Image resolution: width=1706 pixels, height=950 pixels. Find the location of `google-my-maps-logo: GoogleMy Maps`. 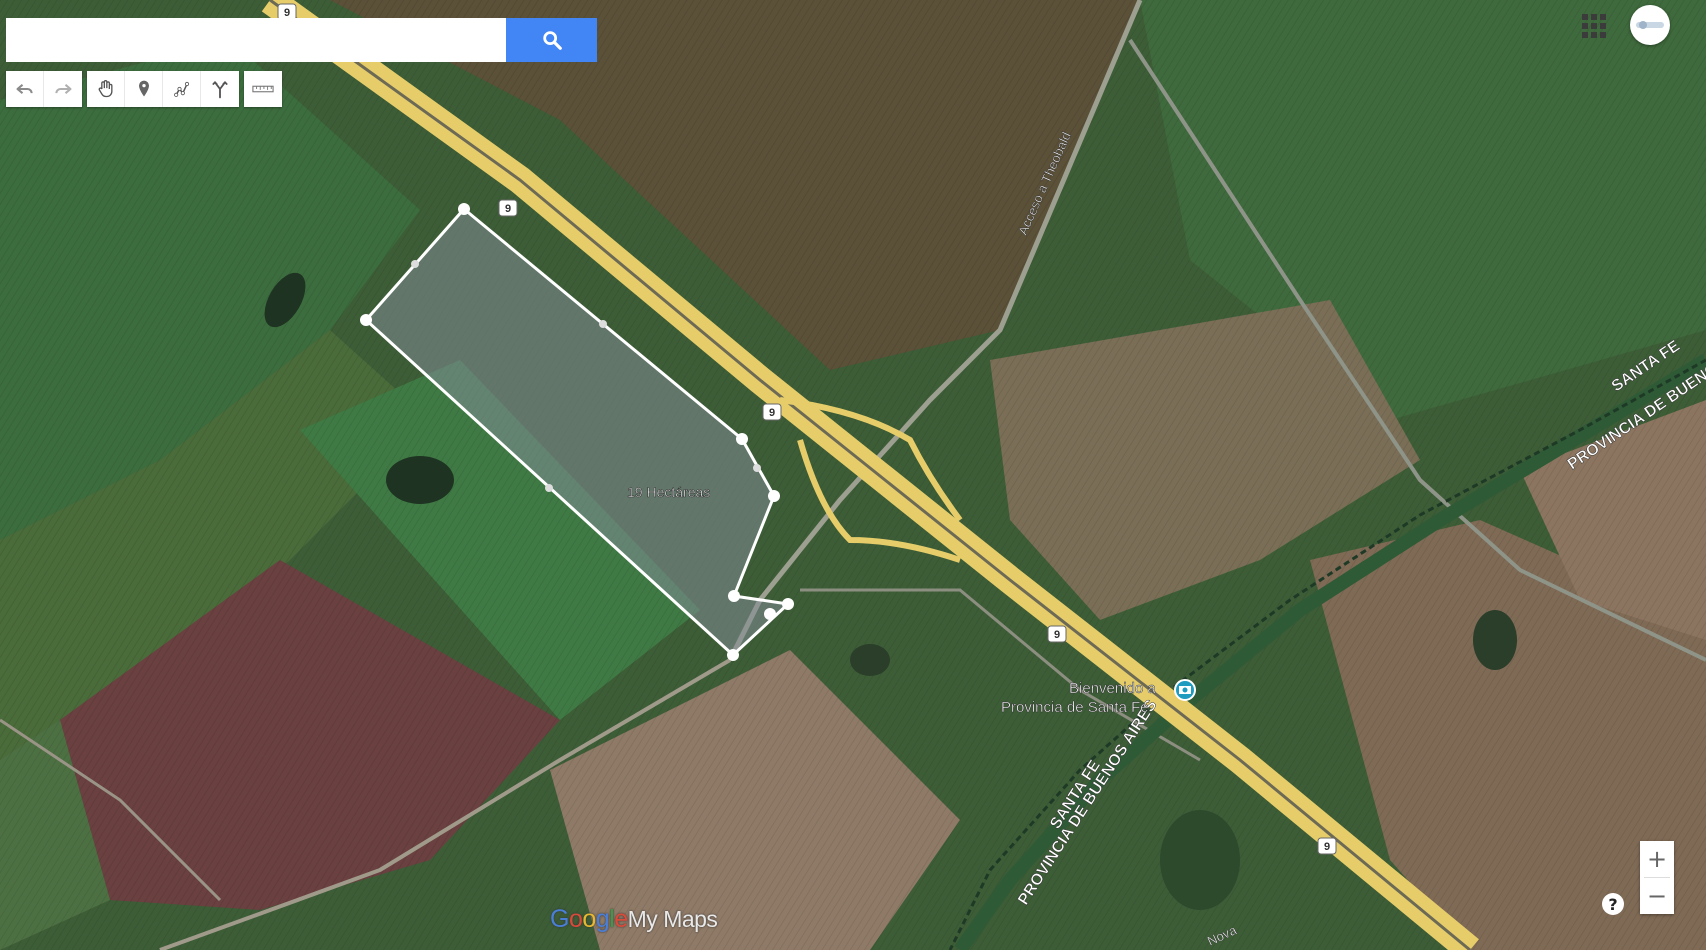

google-my-maps-logo: GoogleMy Maps is located at coordinates (634, 919).